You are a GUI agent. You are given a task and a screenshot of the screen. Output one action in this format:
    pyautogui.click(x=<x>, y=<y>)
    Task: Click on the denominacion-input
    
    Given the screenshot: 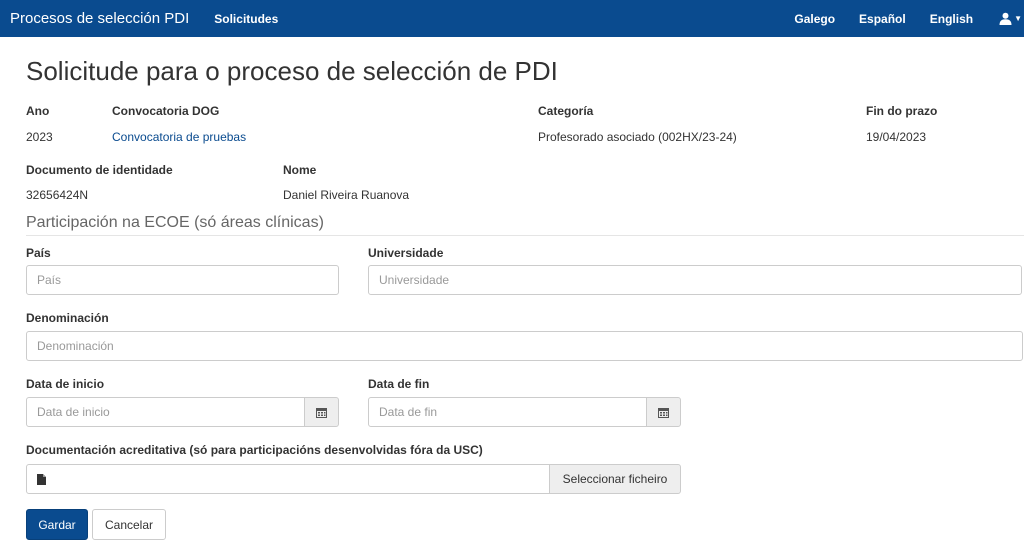 What is the action you would take?
    pyautogui.click(x=524, y=346)
    